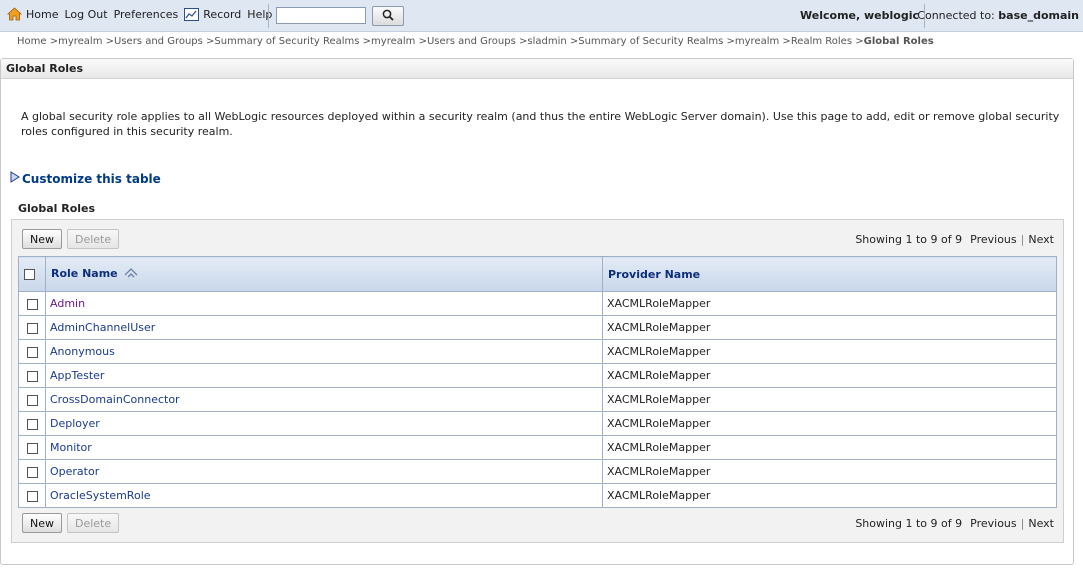  Describe the element at coordinates (909, 523) in the screenshot. I see `showing-count-bottom: Showing 1 to 9 of 9` at that location.